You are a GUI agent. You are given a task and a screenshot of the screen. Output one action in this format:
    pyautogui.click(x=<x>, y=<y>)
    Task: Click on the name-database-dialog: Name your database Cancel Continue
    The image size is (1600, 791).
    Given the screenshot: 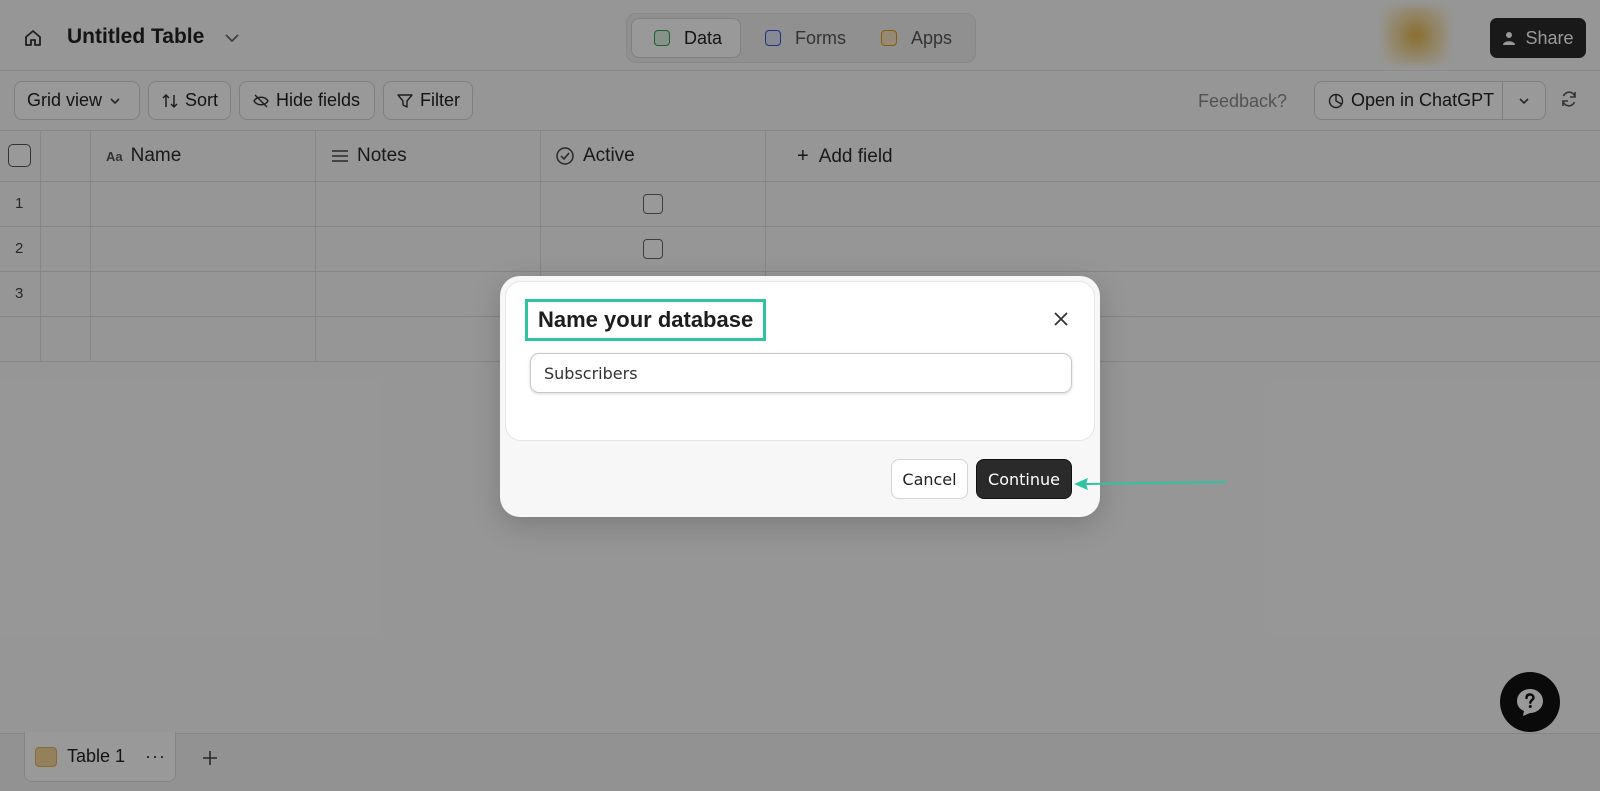 What is the action you would take?
    pyautogui.click(x=800, y=396)
    